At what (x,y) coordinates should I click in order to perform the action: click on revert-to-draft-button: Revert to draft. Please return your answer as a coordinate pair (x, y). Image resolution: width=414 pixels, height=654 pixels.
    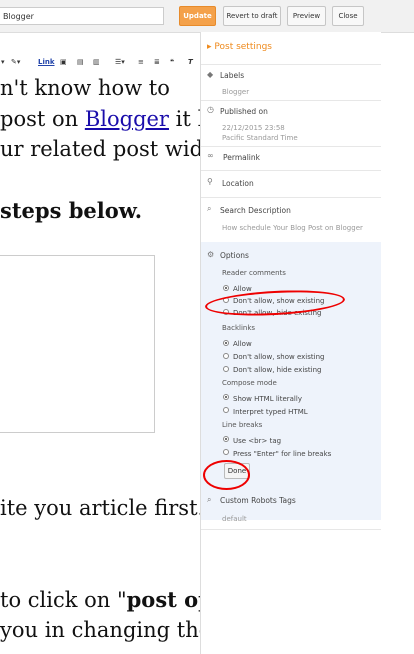
    Looking at the image, I should click on (252, 16).